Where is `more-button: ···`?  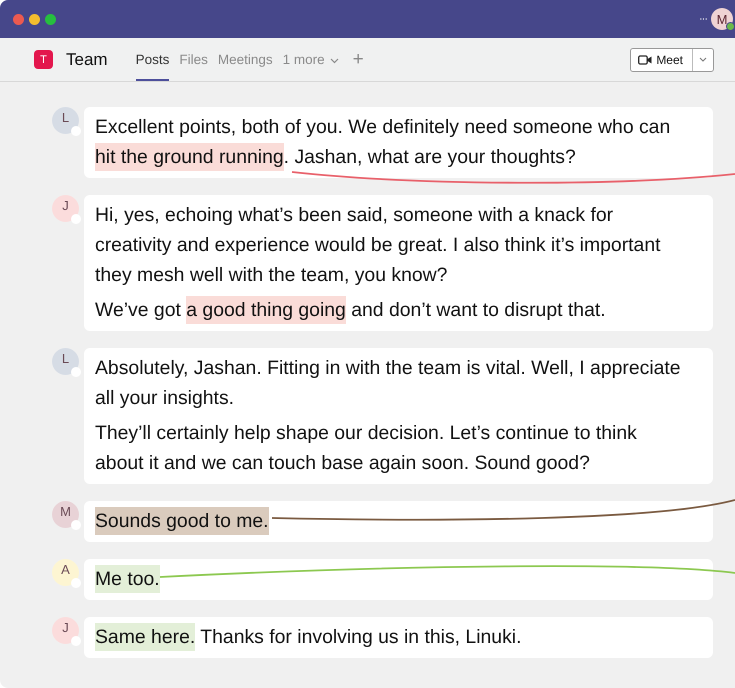 more-button: ··· is located at coordinates (703, 19).